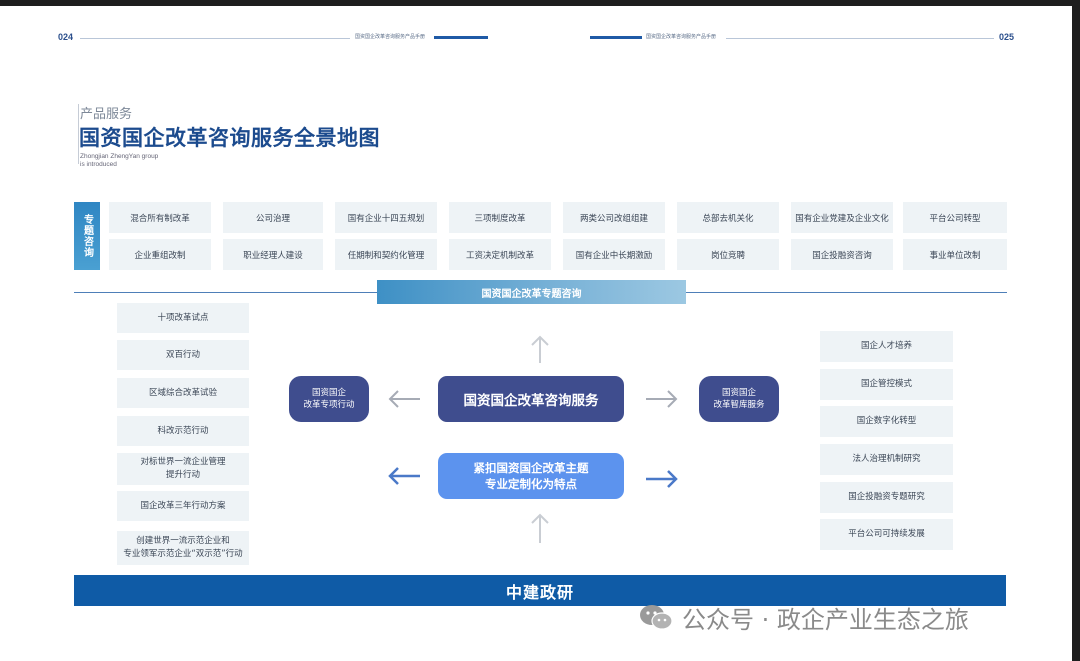 Image resolution: width=1080 pixels, height=661 pixels. What do you see at coordinates (500, 217) in the screenshot?
I see `topic-item: 三项制度改革` at bounding box center [500, 217].